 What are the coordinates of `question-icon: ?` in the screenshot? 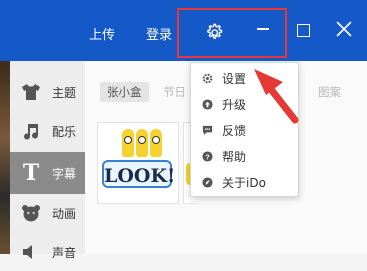 It's located at (207, 156).